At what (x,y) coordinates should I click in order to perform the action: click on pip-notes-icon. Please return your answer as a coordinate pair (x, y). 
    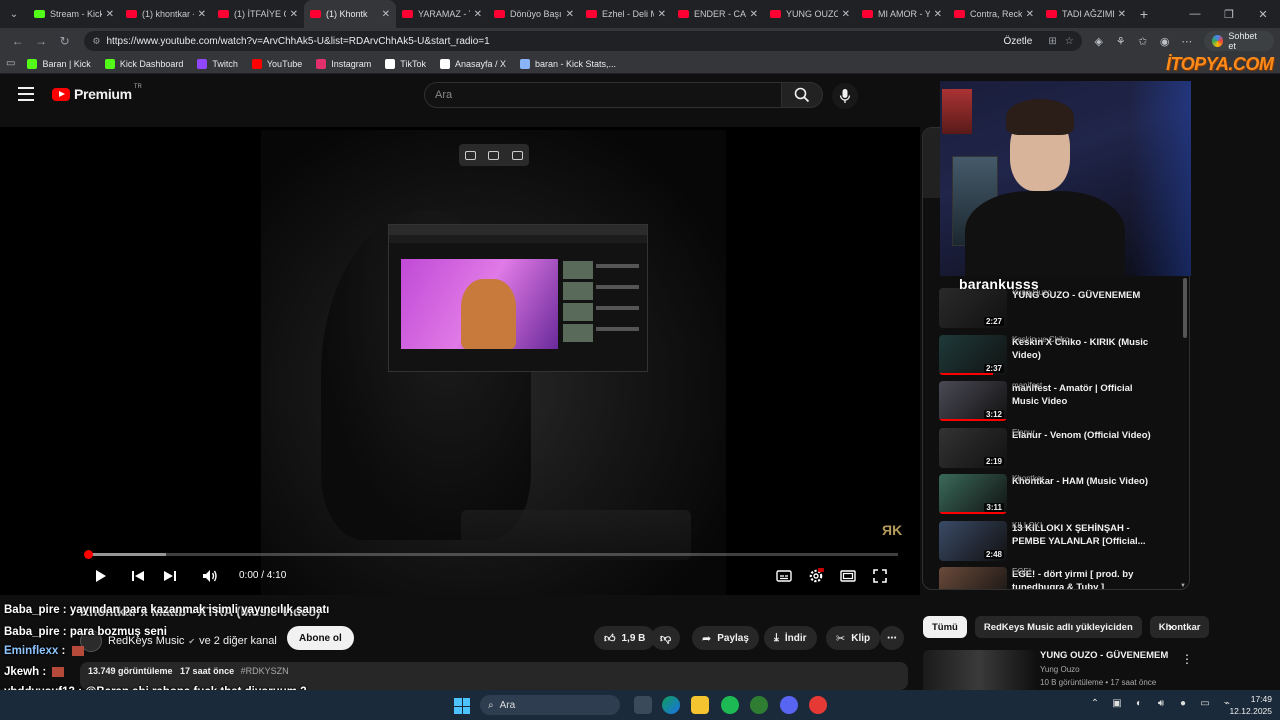
    Looking at the image, I should click on (517, 155).